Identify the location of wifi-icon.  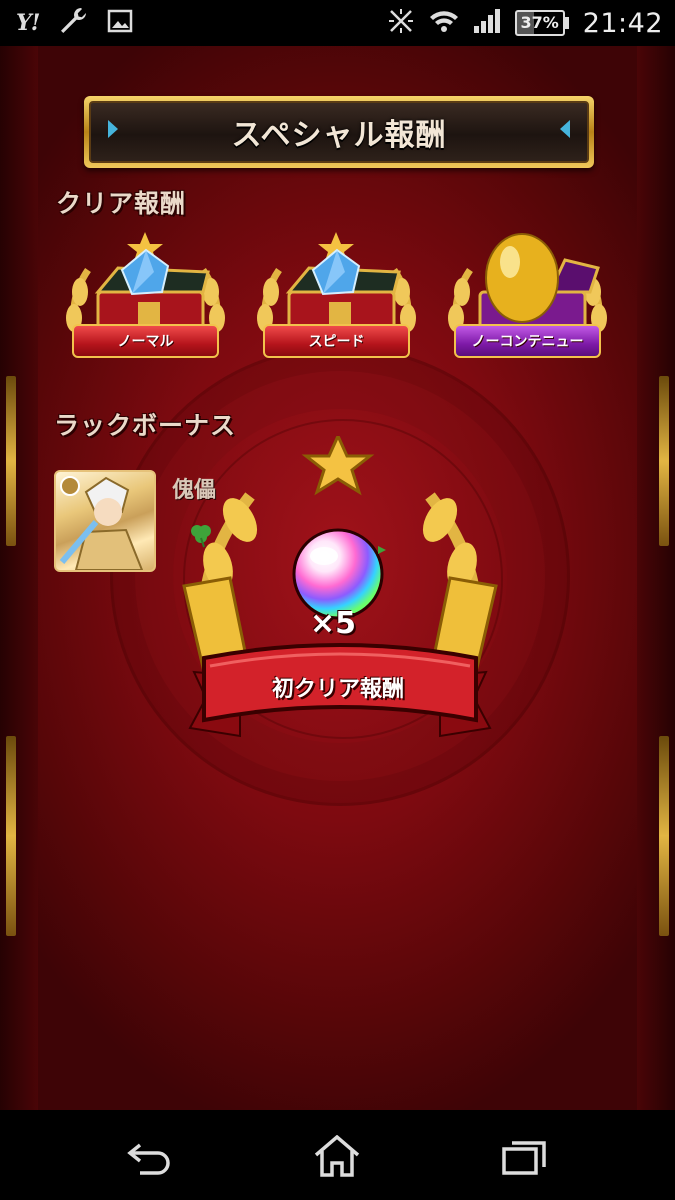
(444, 23).